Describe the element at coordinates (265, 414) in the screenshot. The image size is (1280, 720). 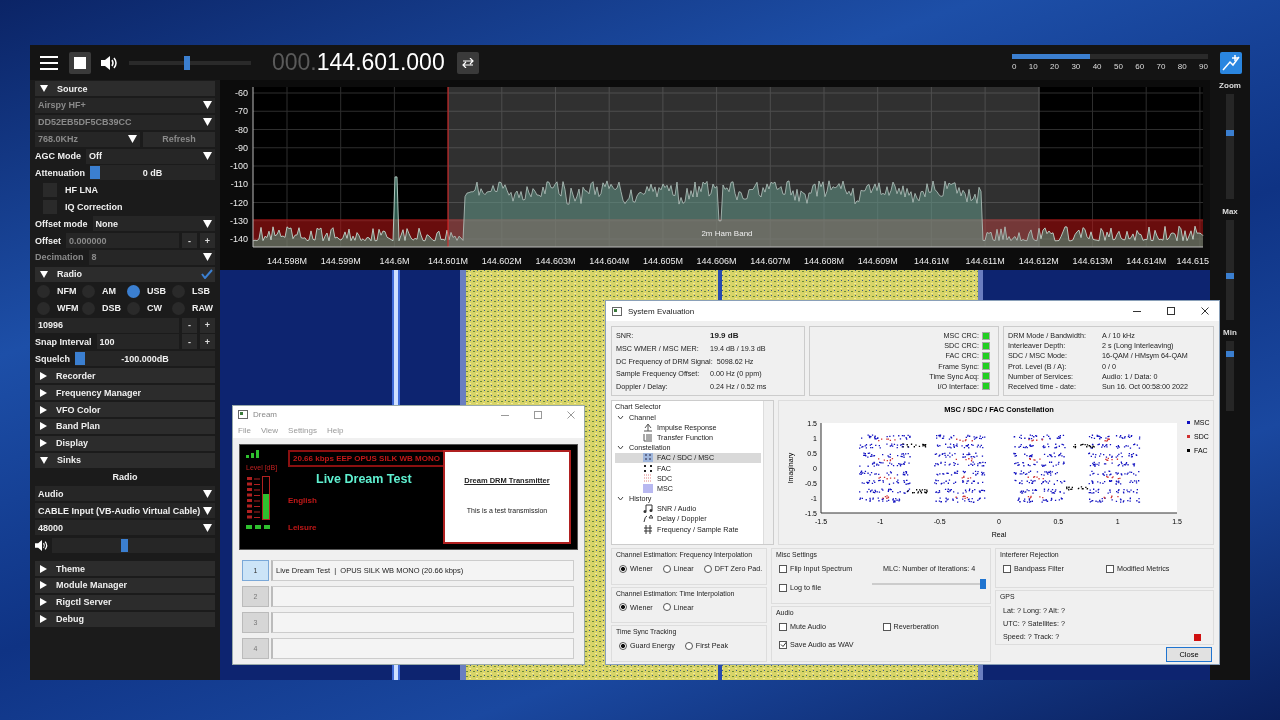
I see `window-title: Dream` at that location.